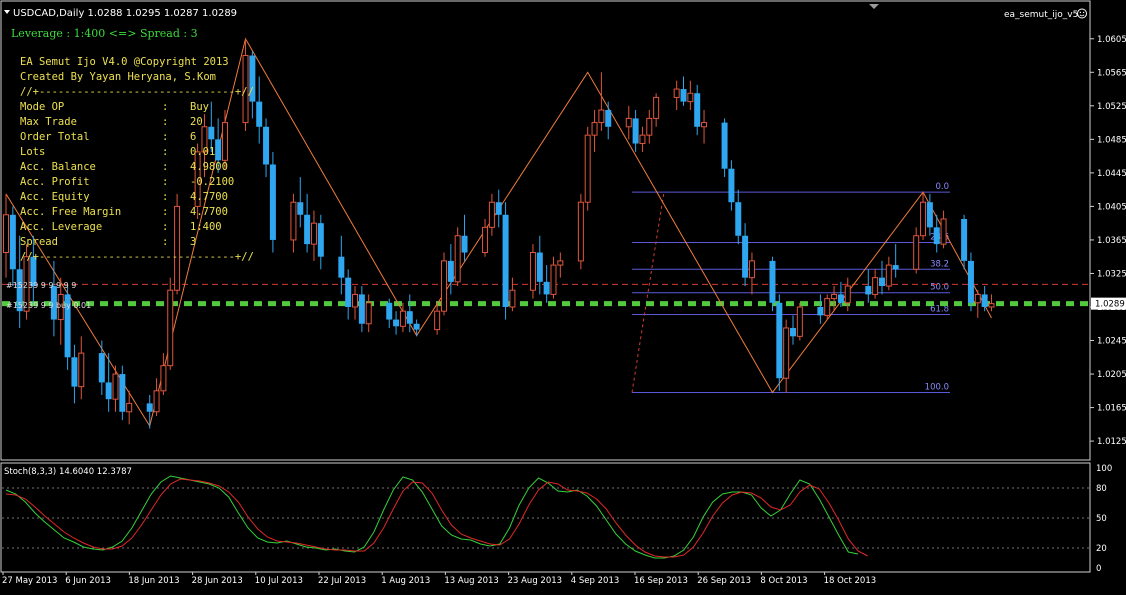 The height and width of the screenshot is (595, 1126). Describe the element at coordinates (32, 152) in the screenshot. I see `info-row-label: Lots` at that location.